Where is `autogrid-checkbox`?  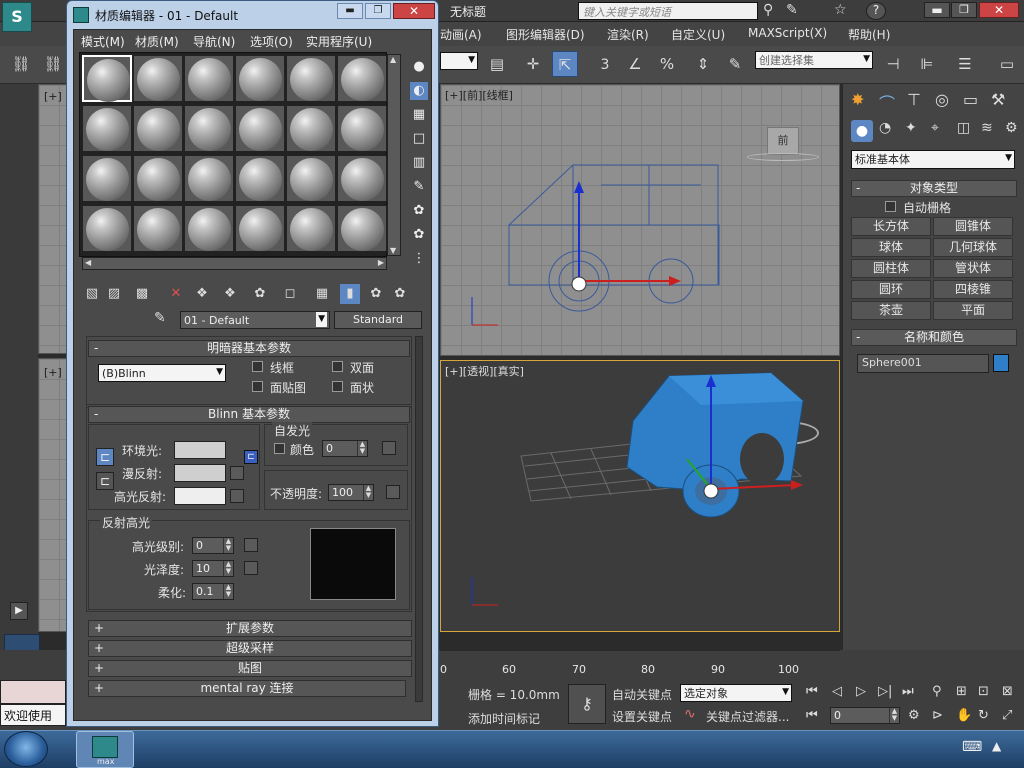 autogrid-checkbox is located at coordinates (890, 206).